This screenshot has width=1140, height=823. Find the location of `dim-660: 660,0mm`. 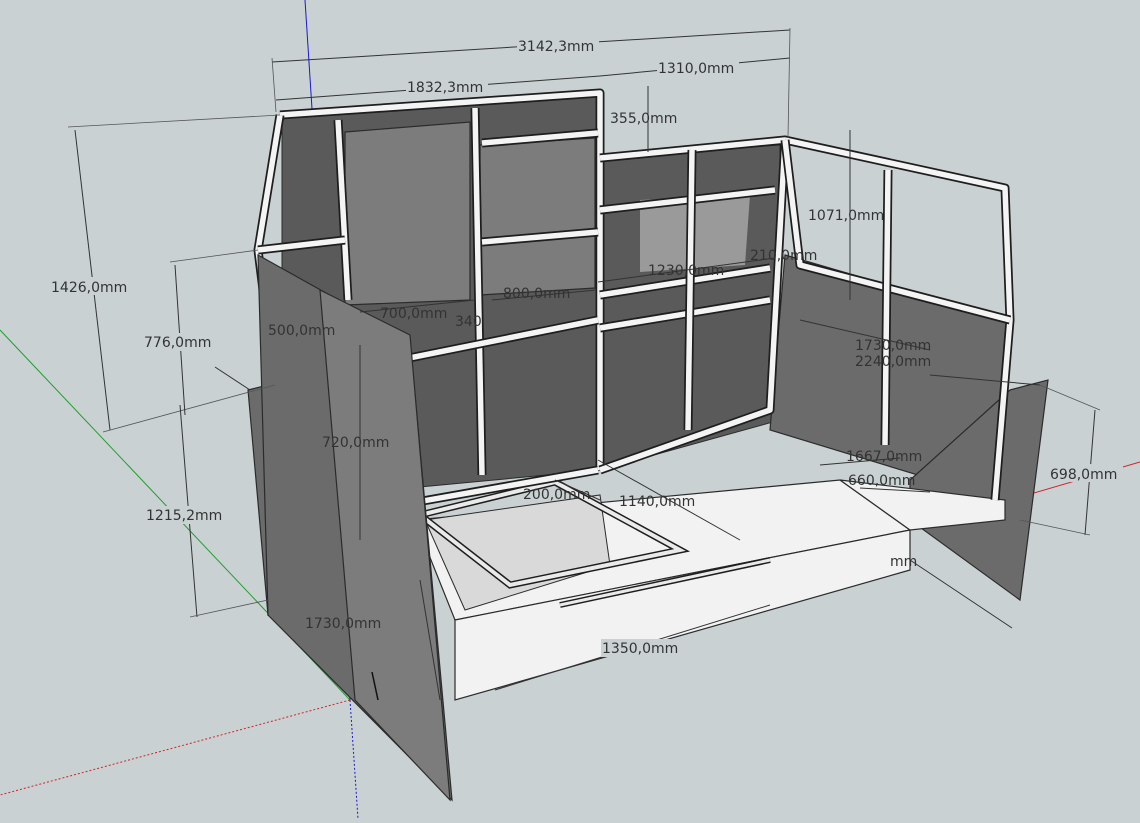

dim-660: 660,0mm is located at coordinates (881, 481).